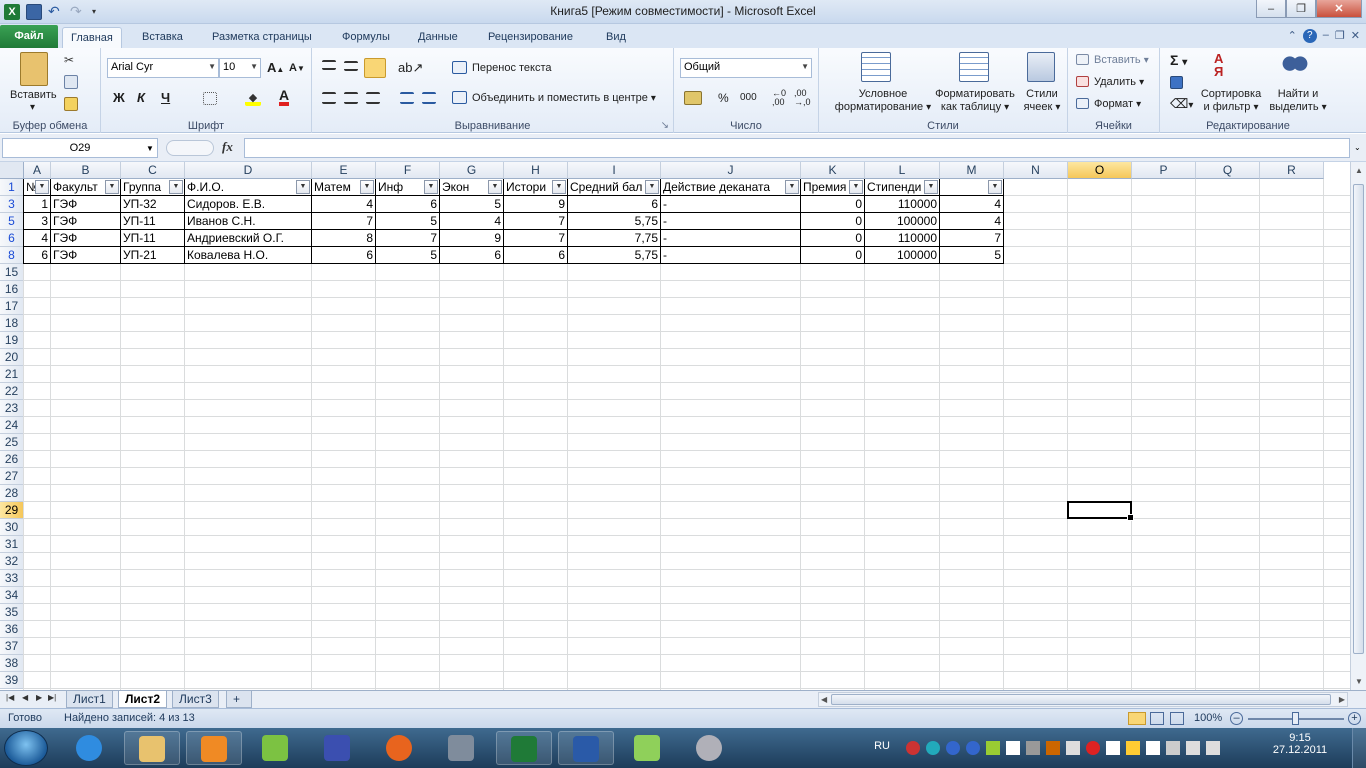 This screenshot has width=1366, height=768. Describe the element at coordinates (12, 357) in the screenshot. I see `row-header-20: 20` at that location.